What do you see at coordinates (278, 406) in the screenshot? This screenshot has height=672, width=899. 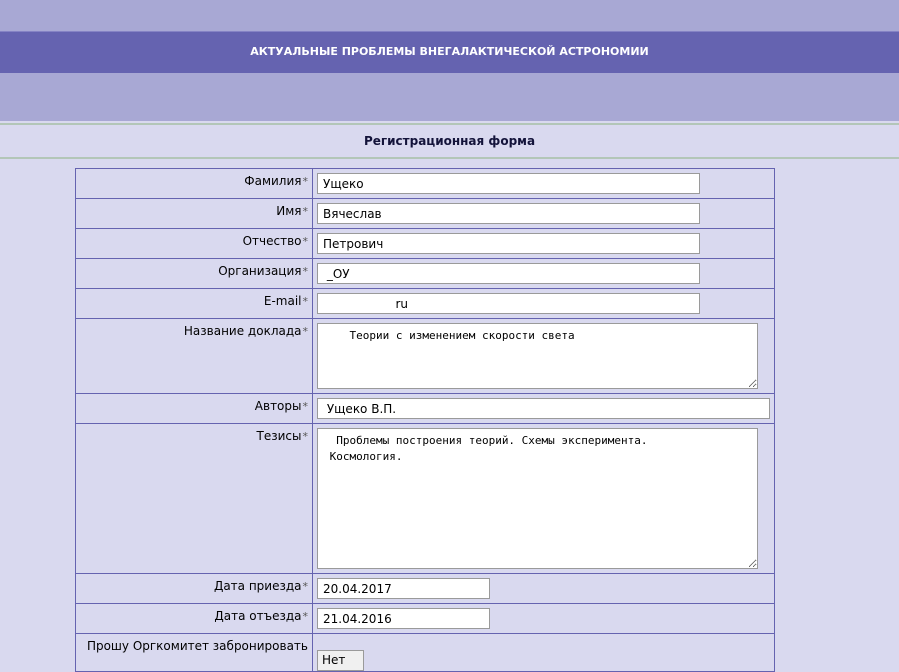 I see `authors-label: Авторы` at bounding box center [278, 406].